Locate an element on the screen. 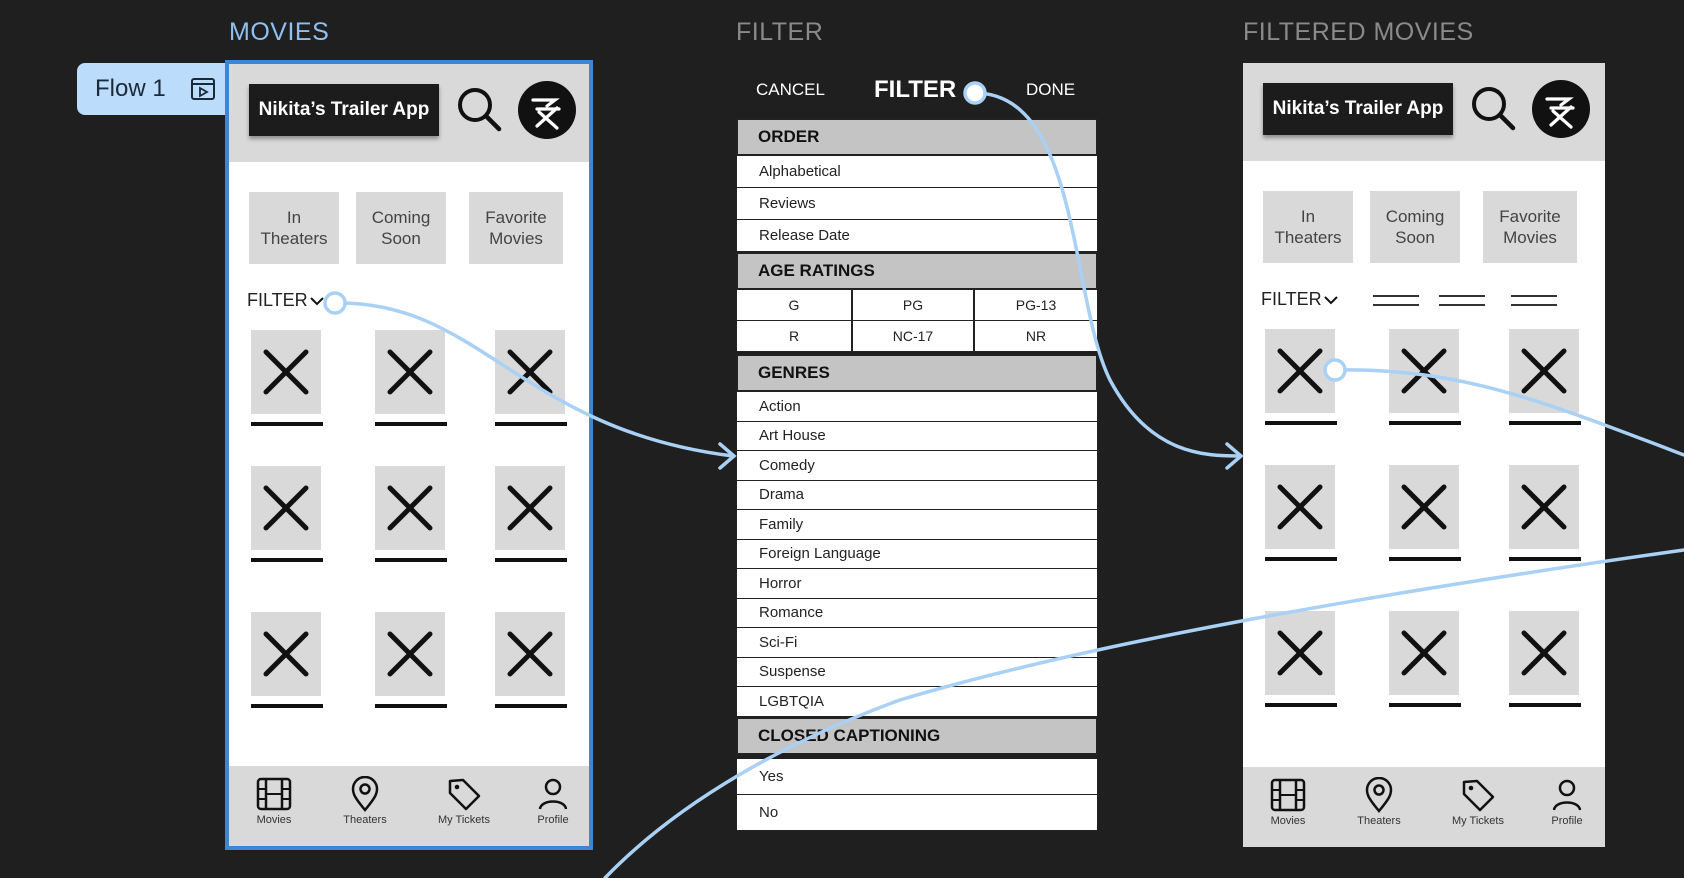 Image resolution: width=1684 pixels, height=878 pixels. filter-option-genre: Art House is located at coordinates (917, 436).